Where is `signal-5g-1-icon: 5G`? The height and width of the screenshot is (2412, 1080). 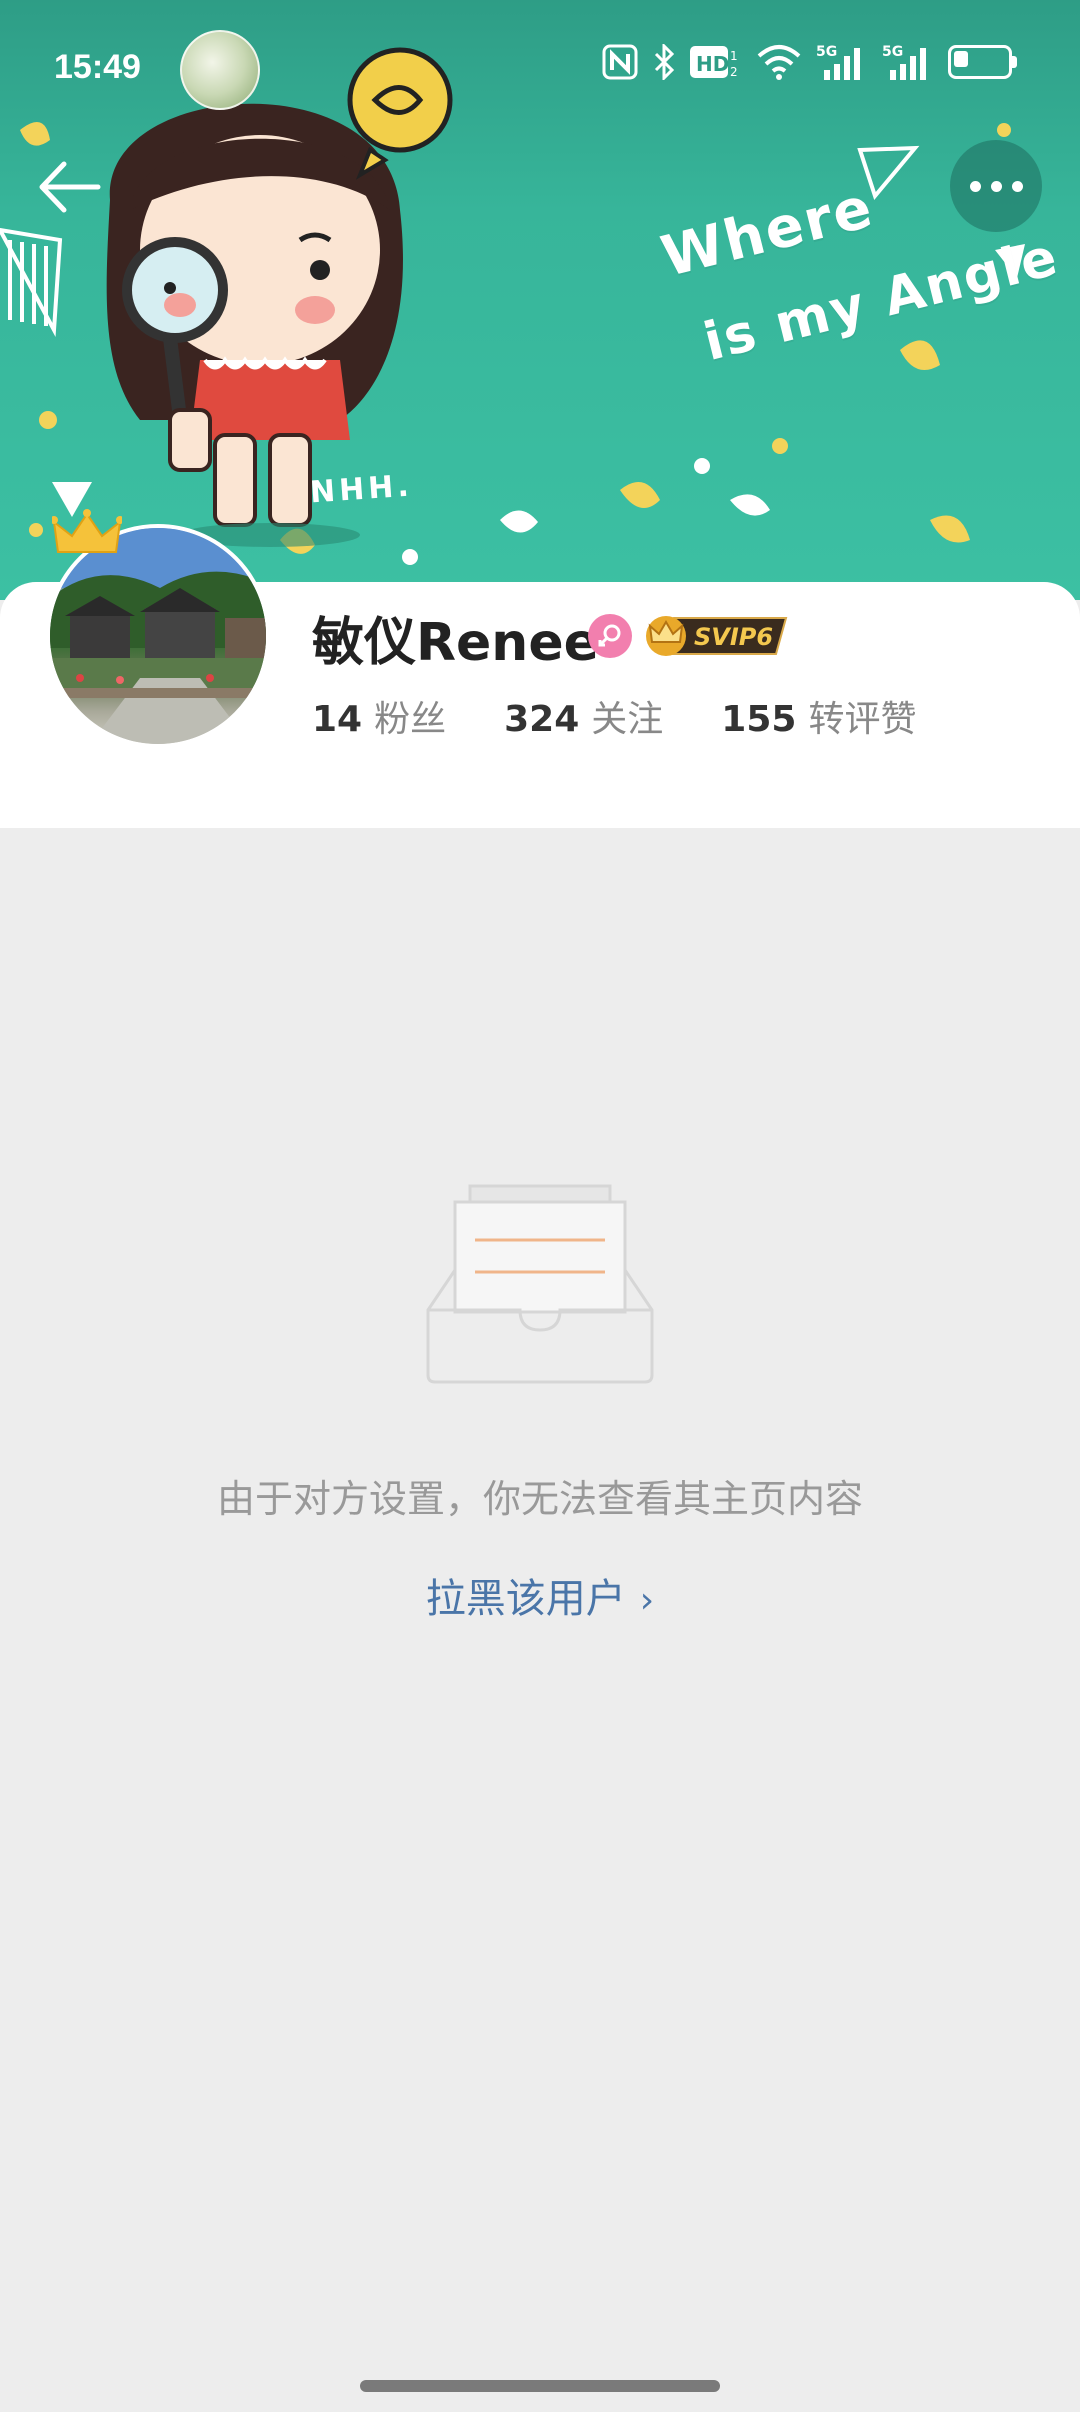
signal-5g-1-icon: 5G is located at coordinates (838, 62).